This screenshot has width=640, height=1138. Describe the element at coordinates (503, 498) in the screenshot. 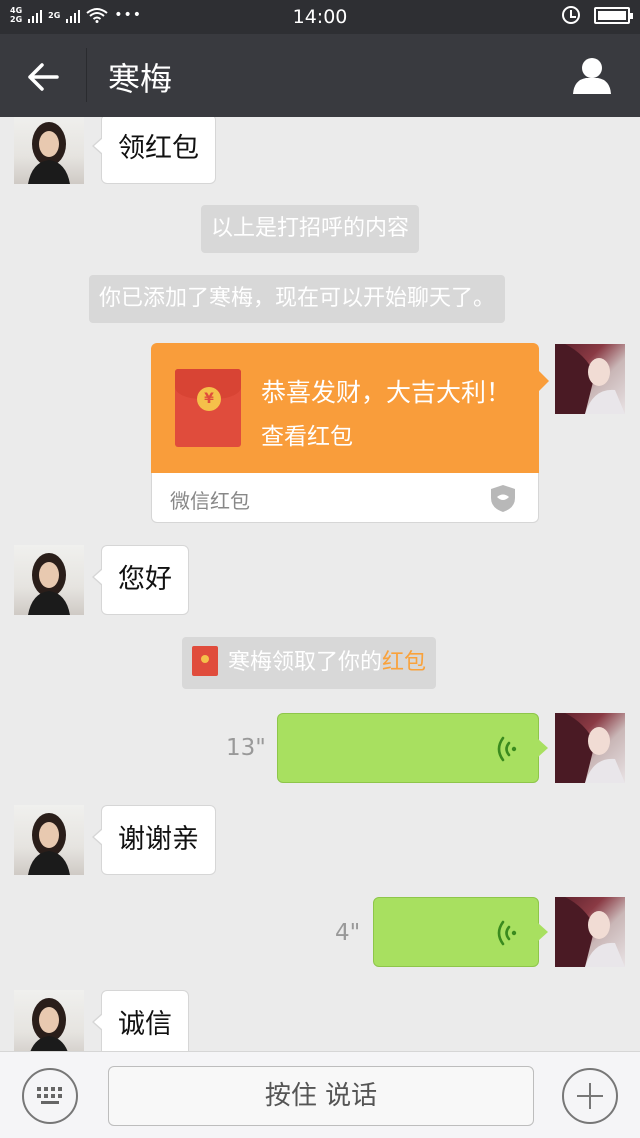

I see `shield-icon` at that location.